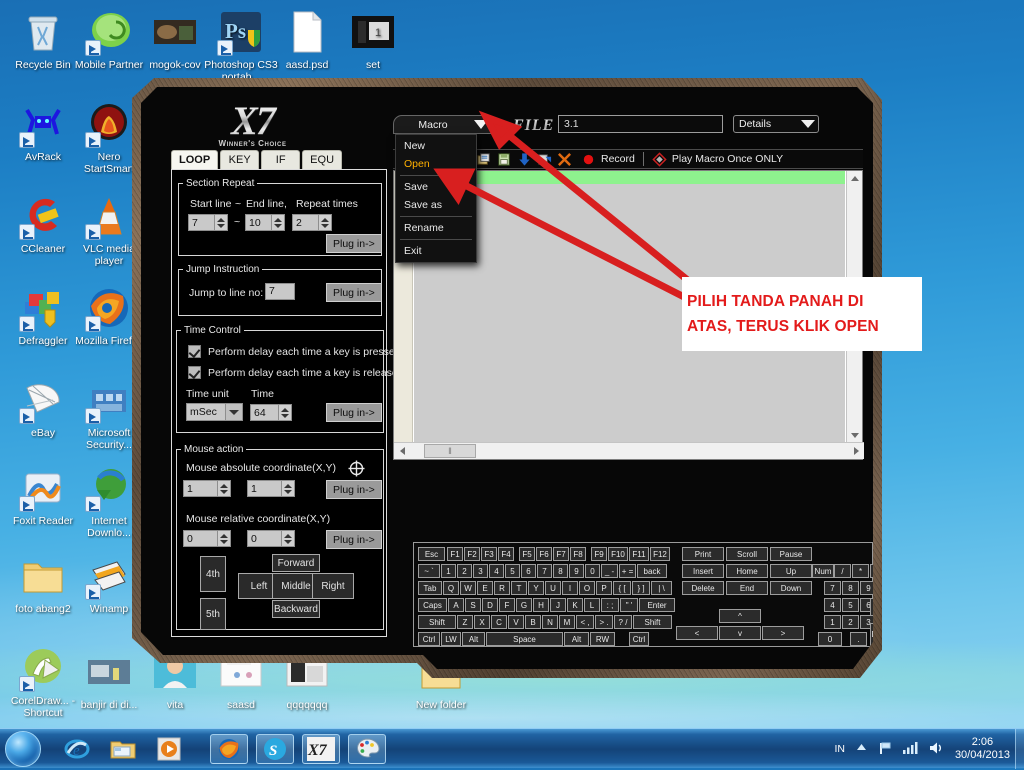  Describe the element at coordinates (599, 554) in the screenshot. I see `key-f9: F9` at that location.